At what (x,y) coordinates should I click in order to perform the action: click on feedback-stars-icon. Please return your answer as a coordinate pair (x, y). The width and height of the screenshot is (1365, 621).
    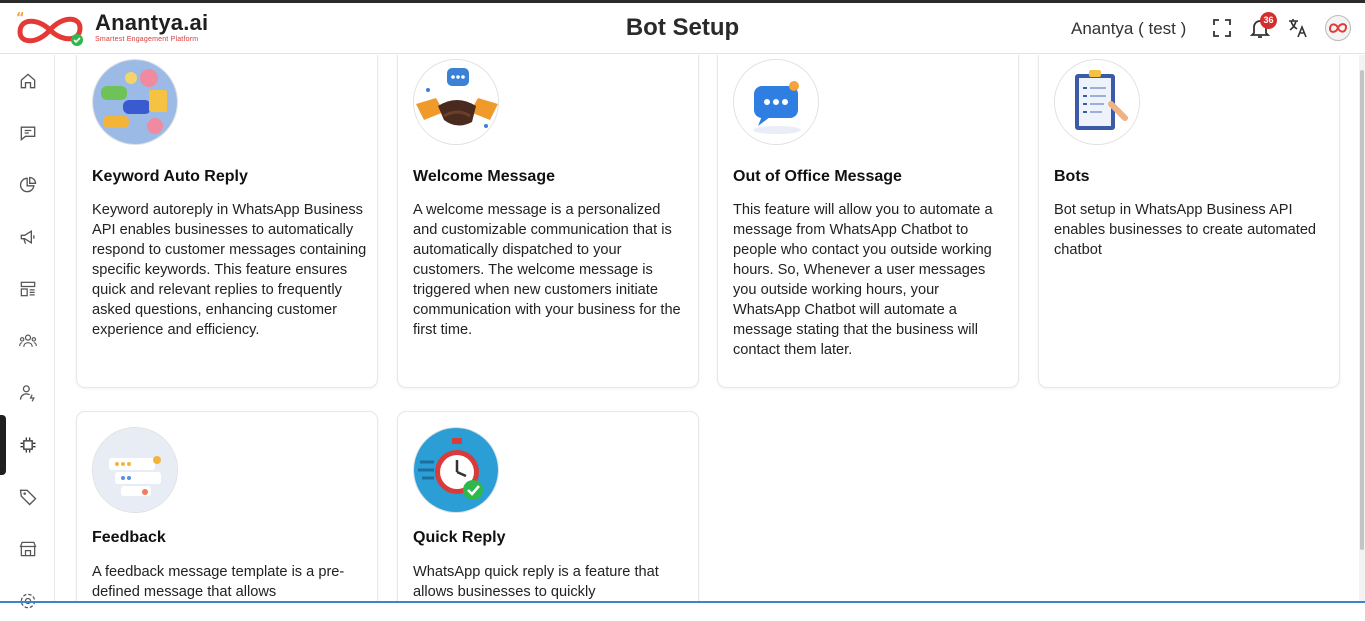
    Looking at the image, I should click on (135, 470).